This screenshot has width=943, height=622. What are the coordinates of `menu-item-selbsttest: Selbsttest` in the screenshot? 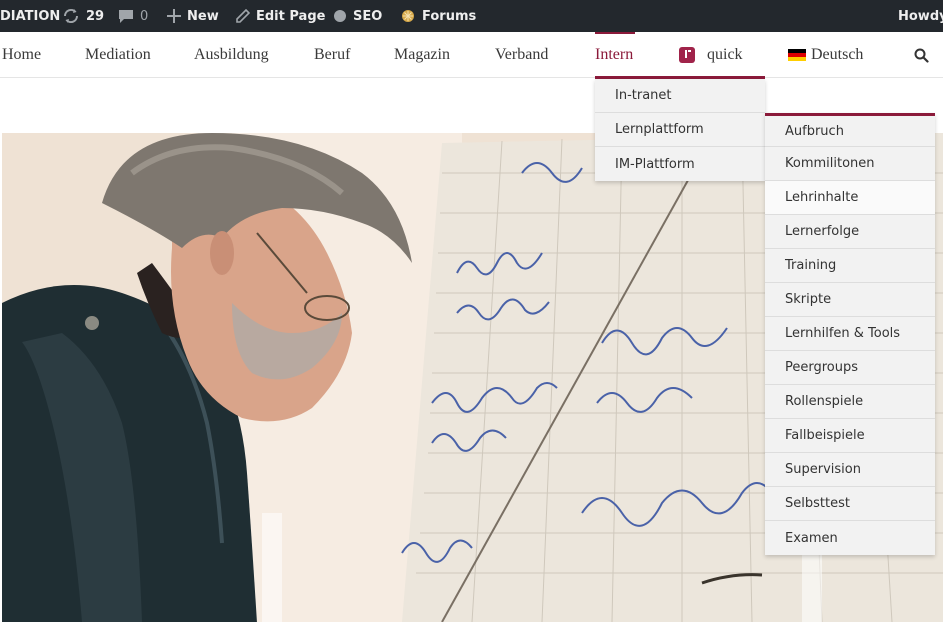 It's located at (850, 504).